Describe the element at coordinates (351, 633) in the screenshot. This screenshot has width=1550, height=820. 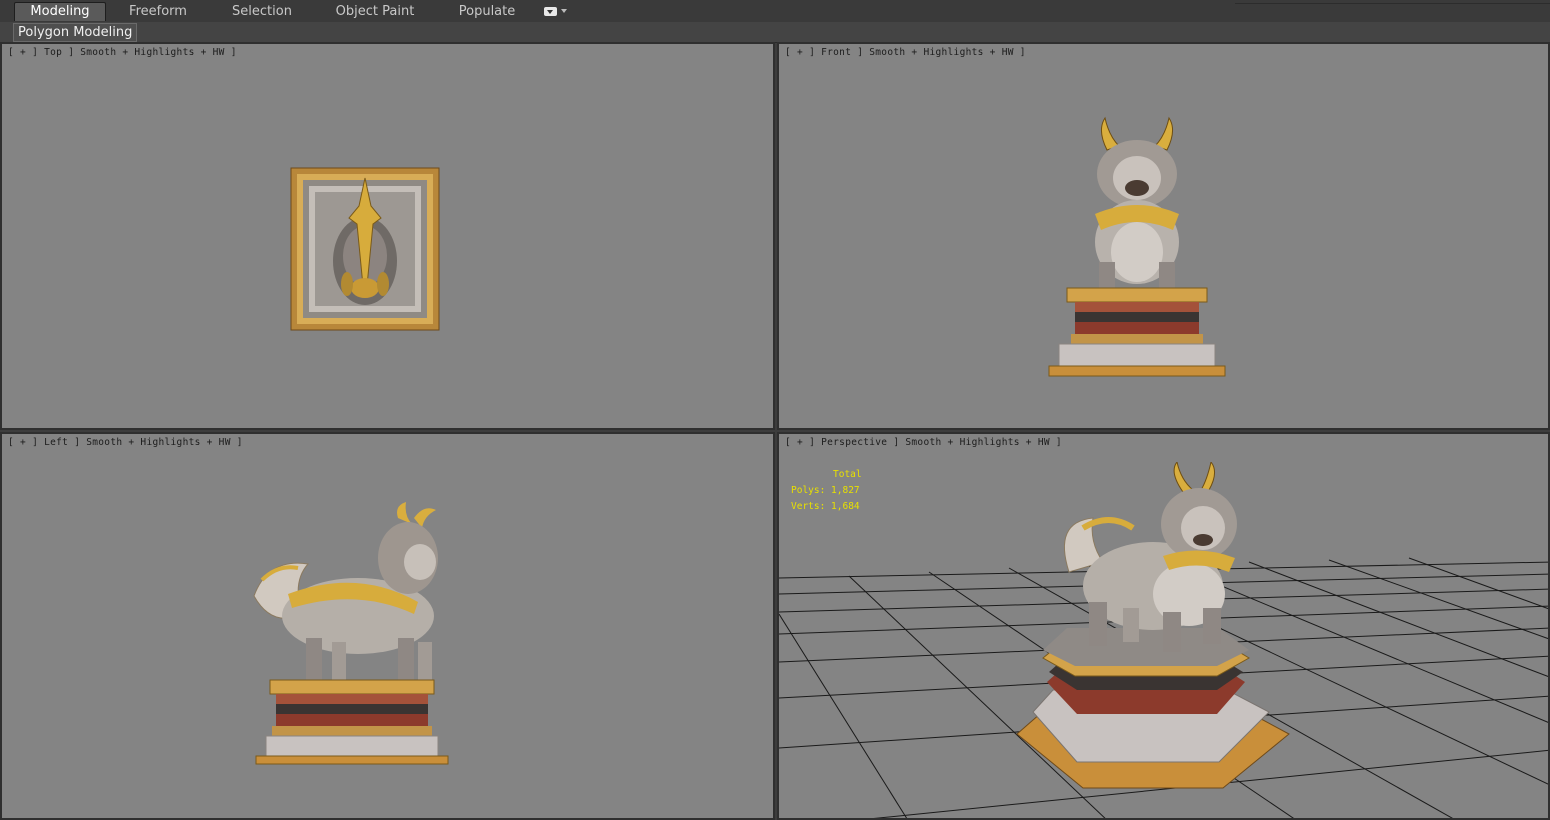
I see `statue-left-view` at that location.